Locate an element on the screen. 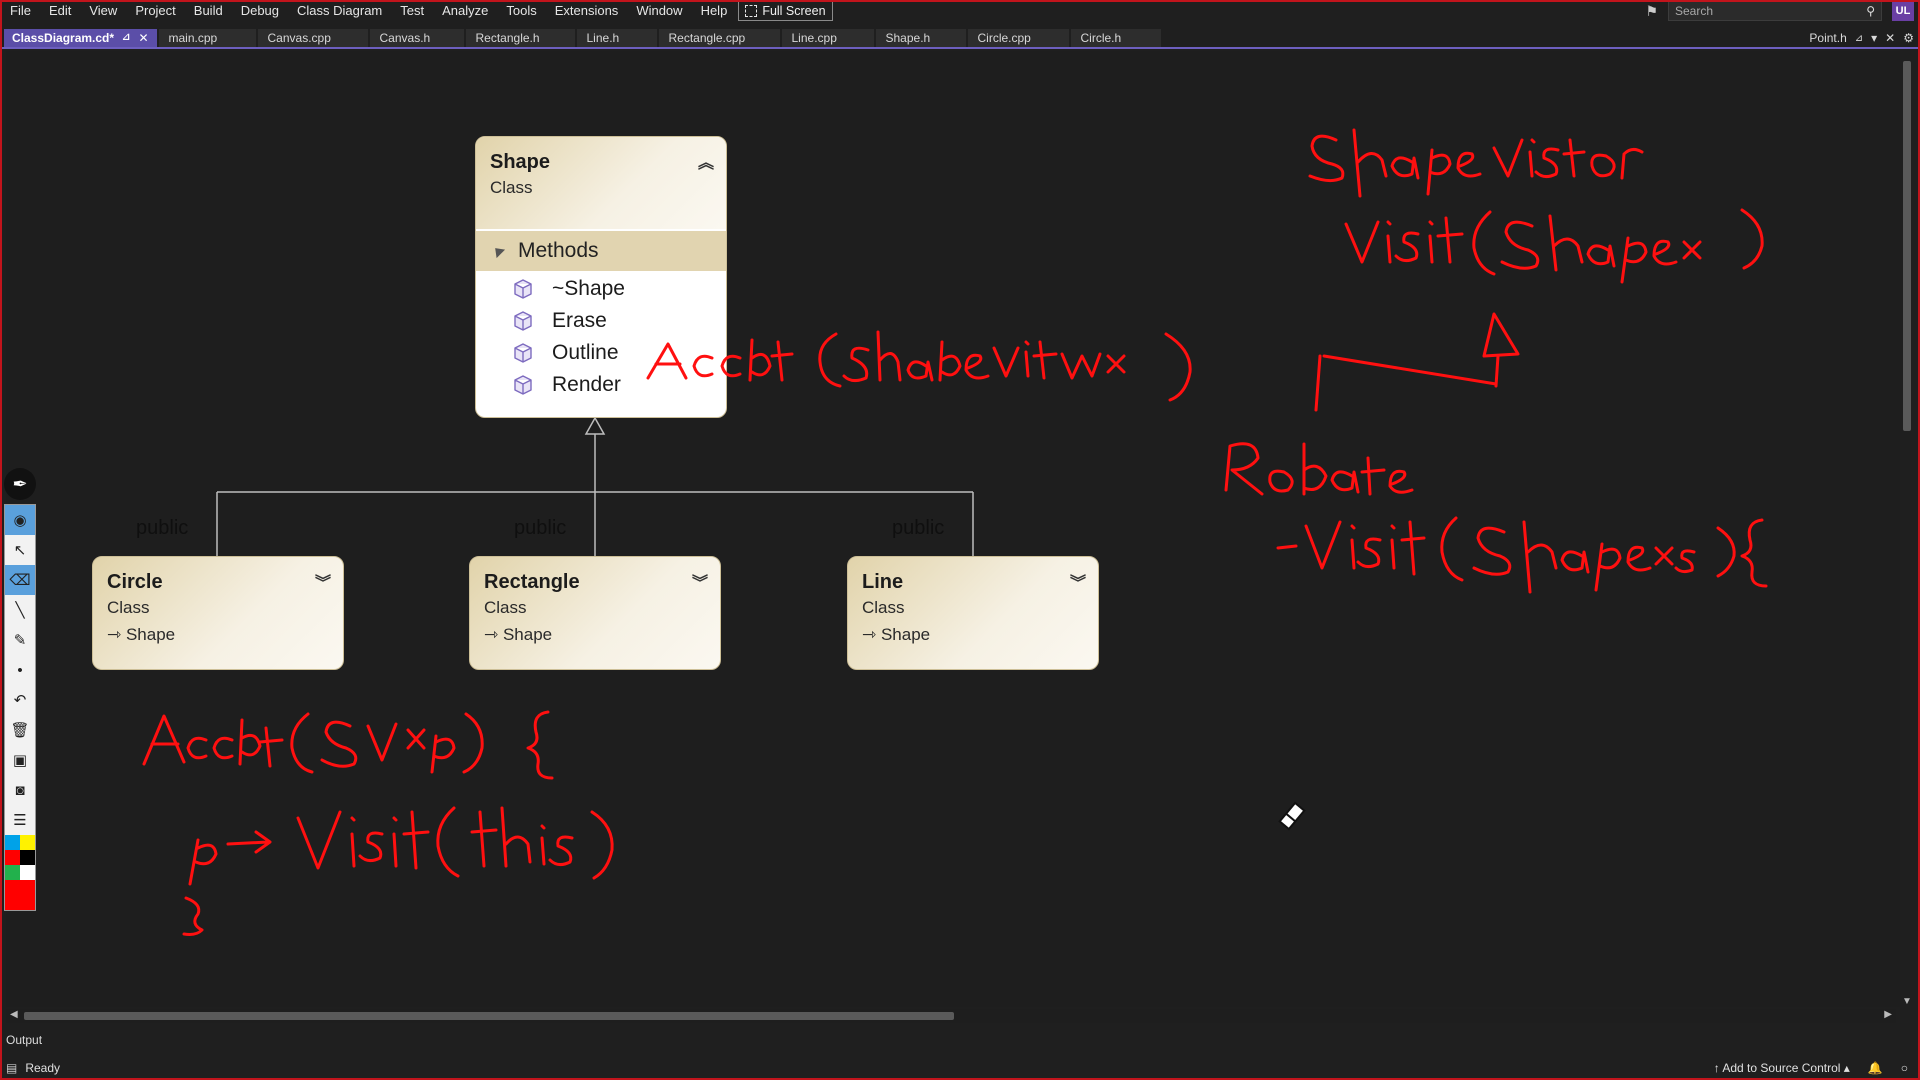 The image size is (1920, 1080). tab-right-area: Point.h ⊿ ▾ ✕ ⚙ is located at coordinates (1861, 38).